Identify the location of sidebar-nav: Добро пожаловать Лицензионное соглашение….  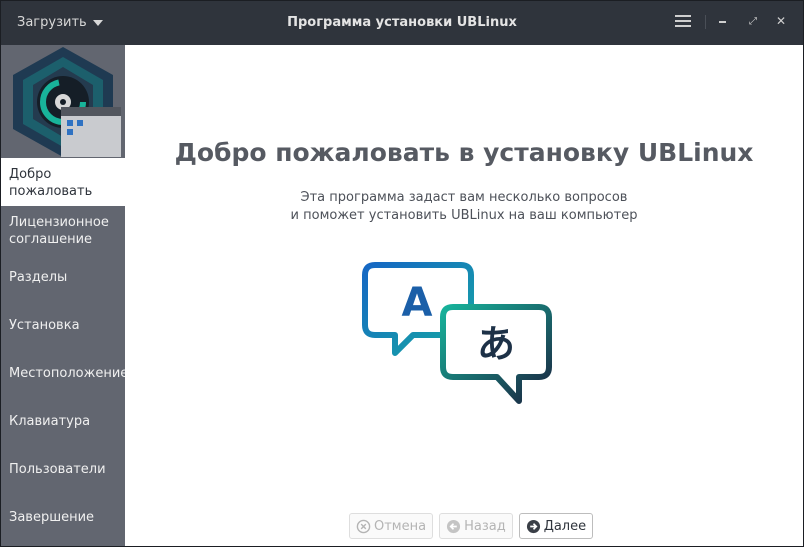
(64, 350).